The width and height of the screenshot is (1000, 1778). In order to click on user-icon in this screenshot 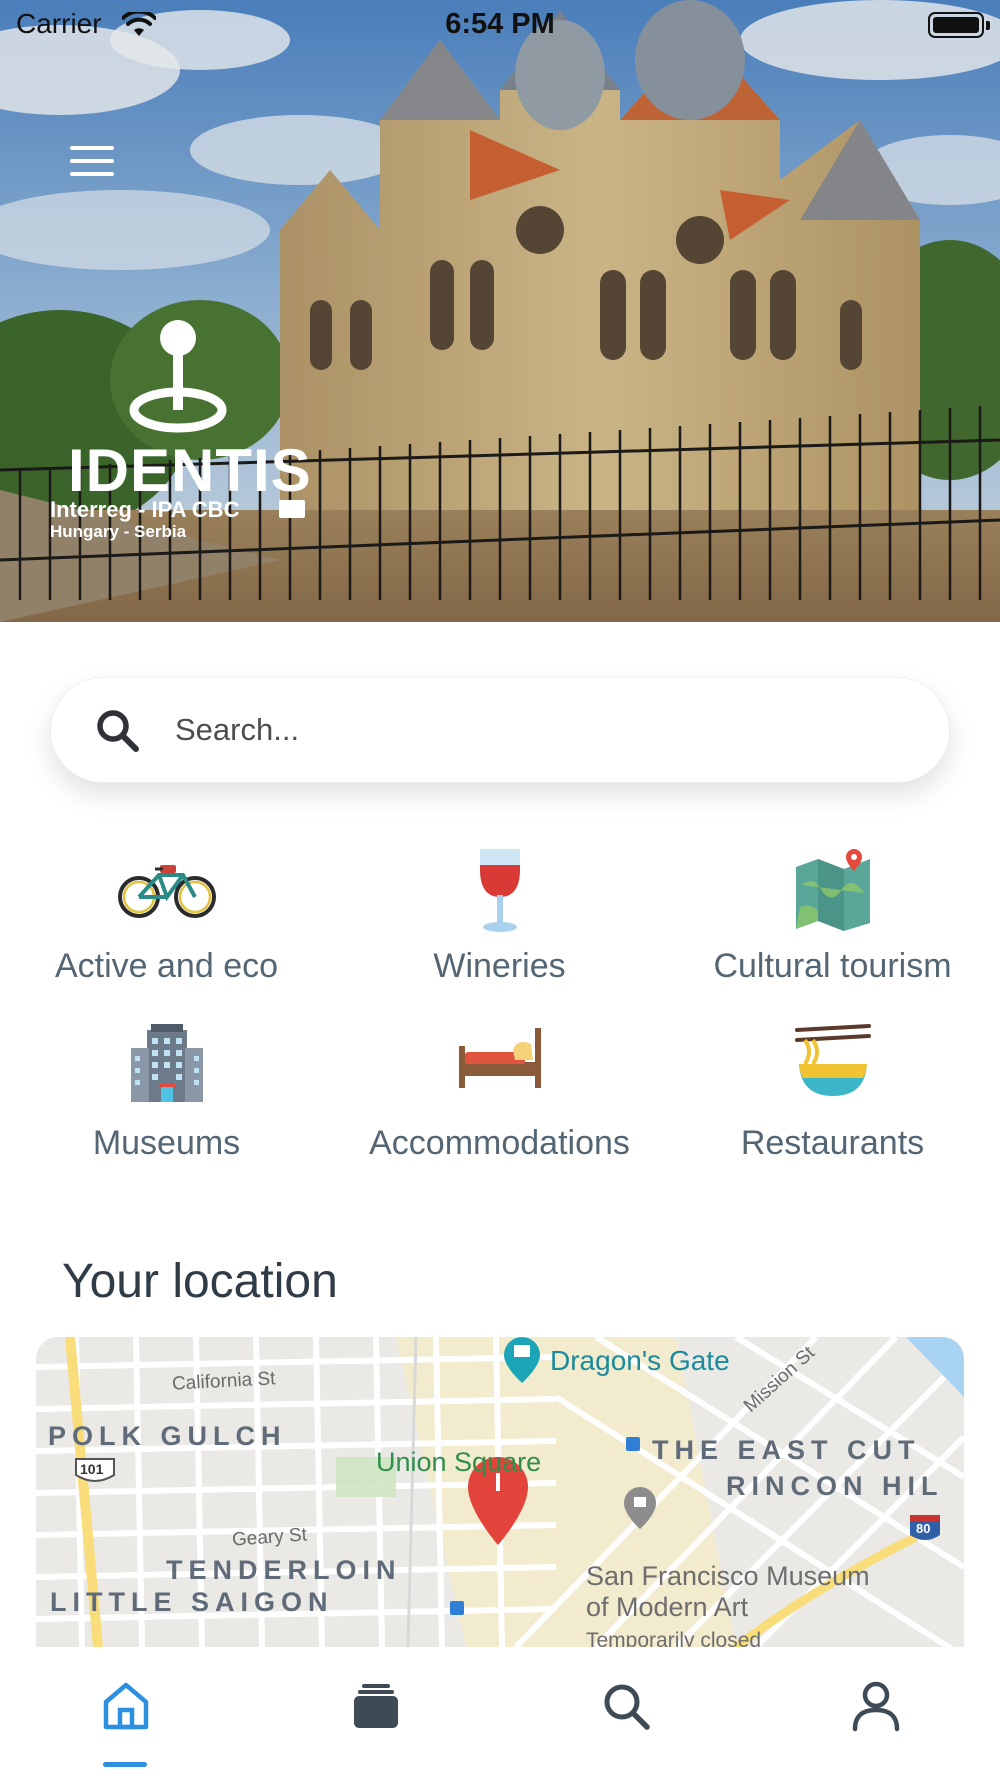, I will do `click(876, 1706)`.